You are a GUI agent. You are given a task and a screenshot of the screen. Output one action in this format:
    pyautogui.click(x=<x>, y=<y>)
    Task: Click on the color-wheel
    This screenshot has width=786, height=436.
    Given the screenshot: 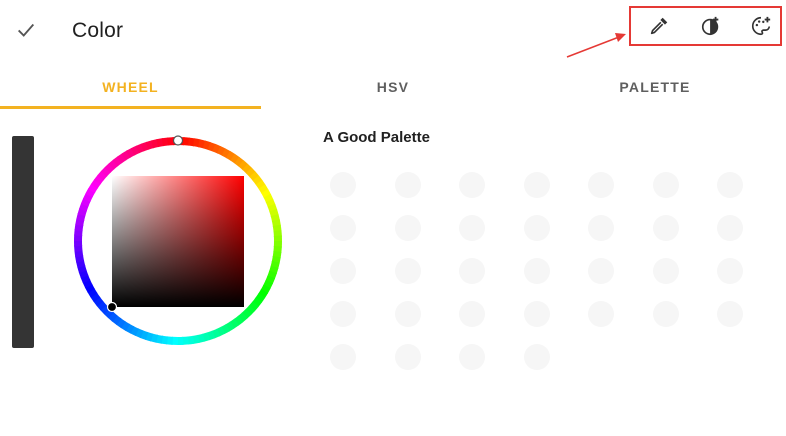 What is the action you would take?
    pyautogui.click(x=178, y=241)
    